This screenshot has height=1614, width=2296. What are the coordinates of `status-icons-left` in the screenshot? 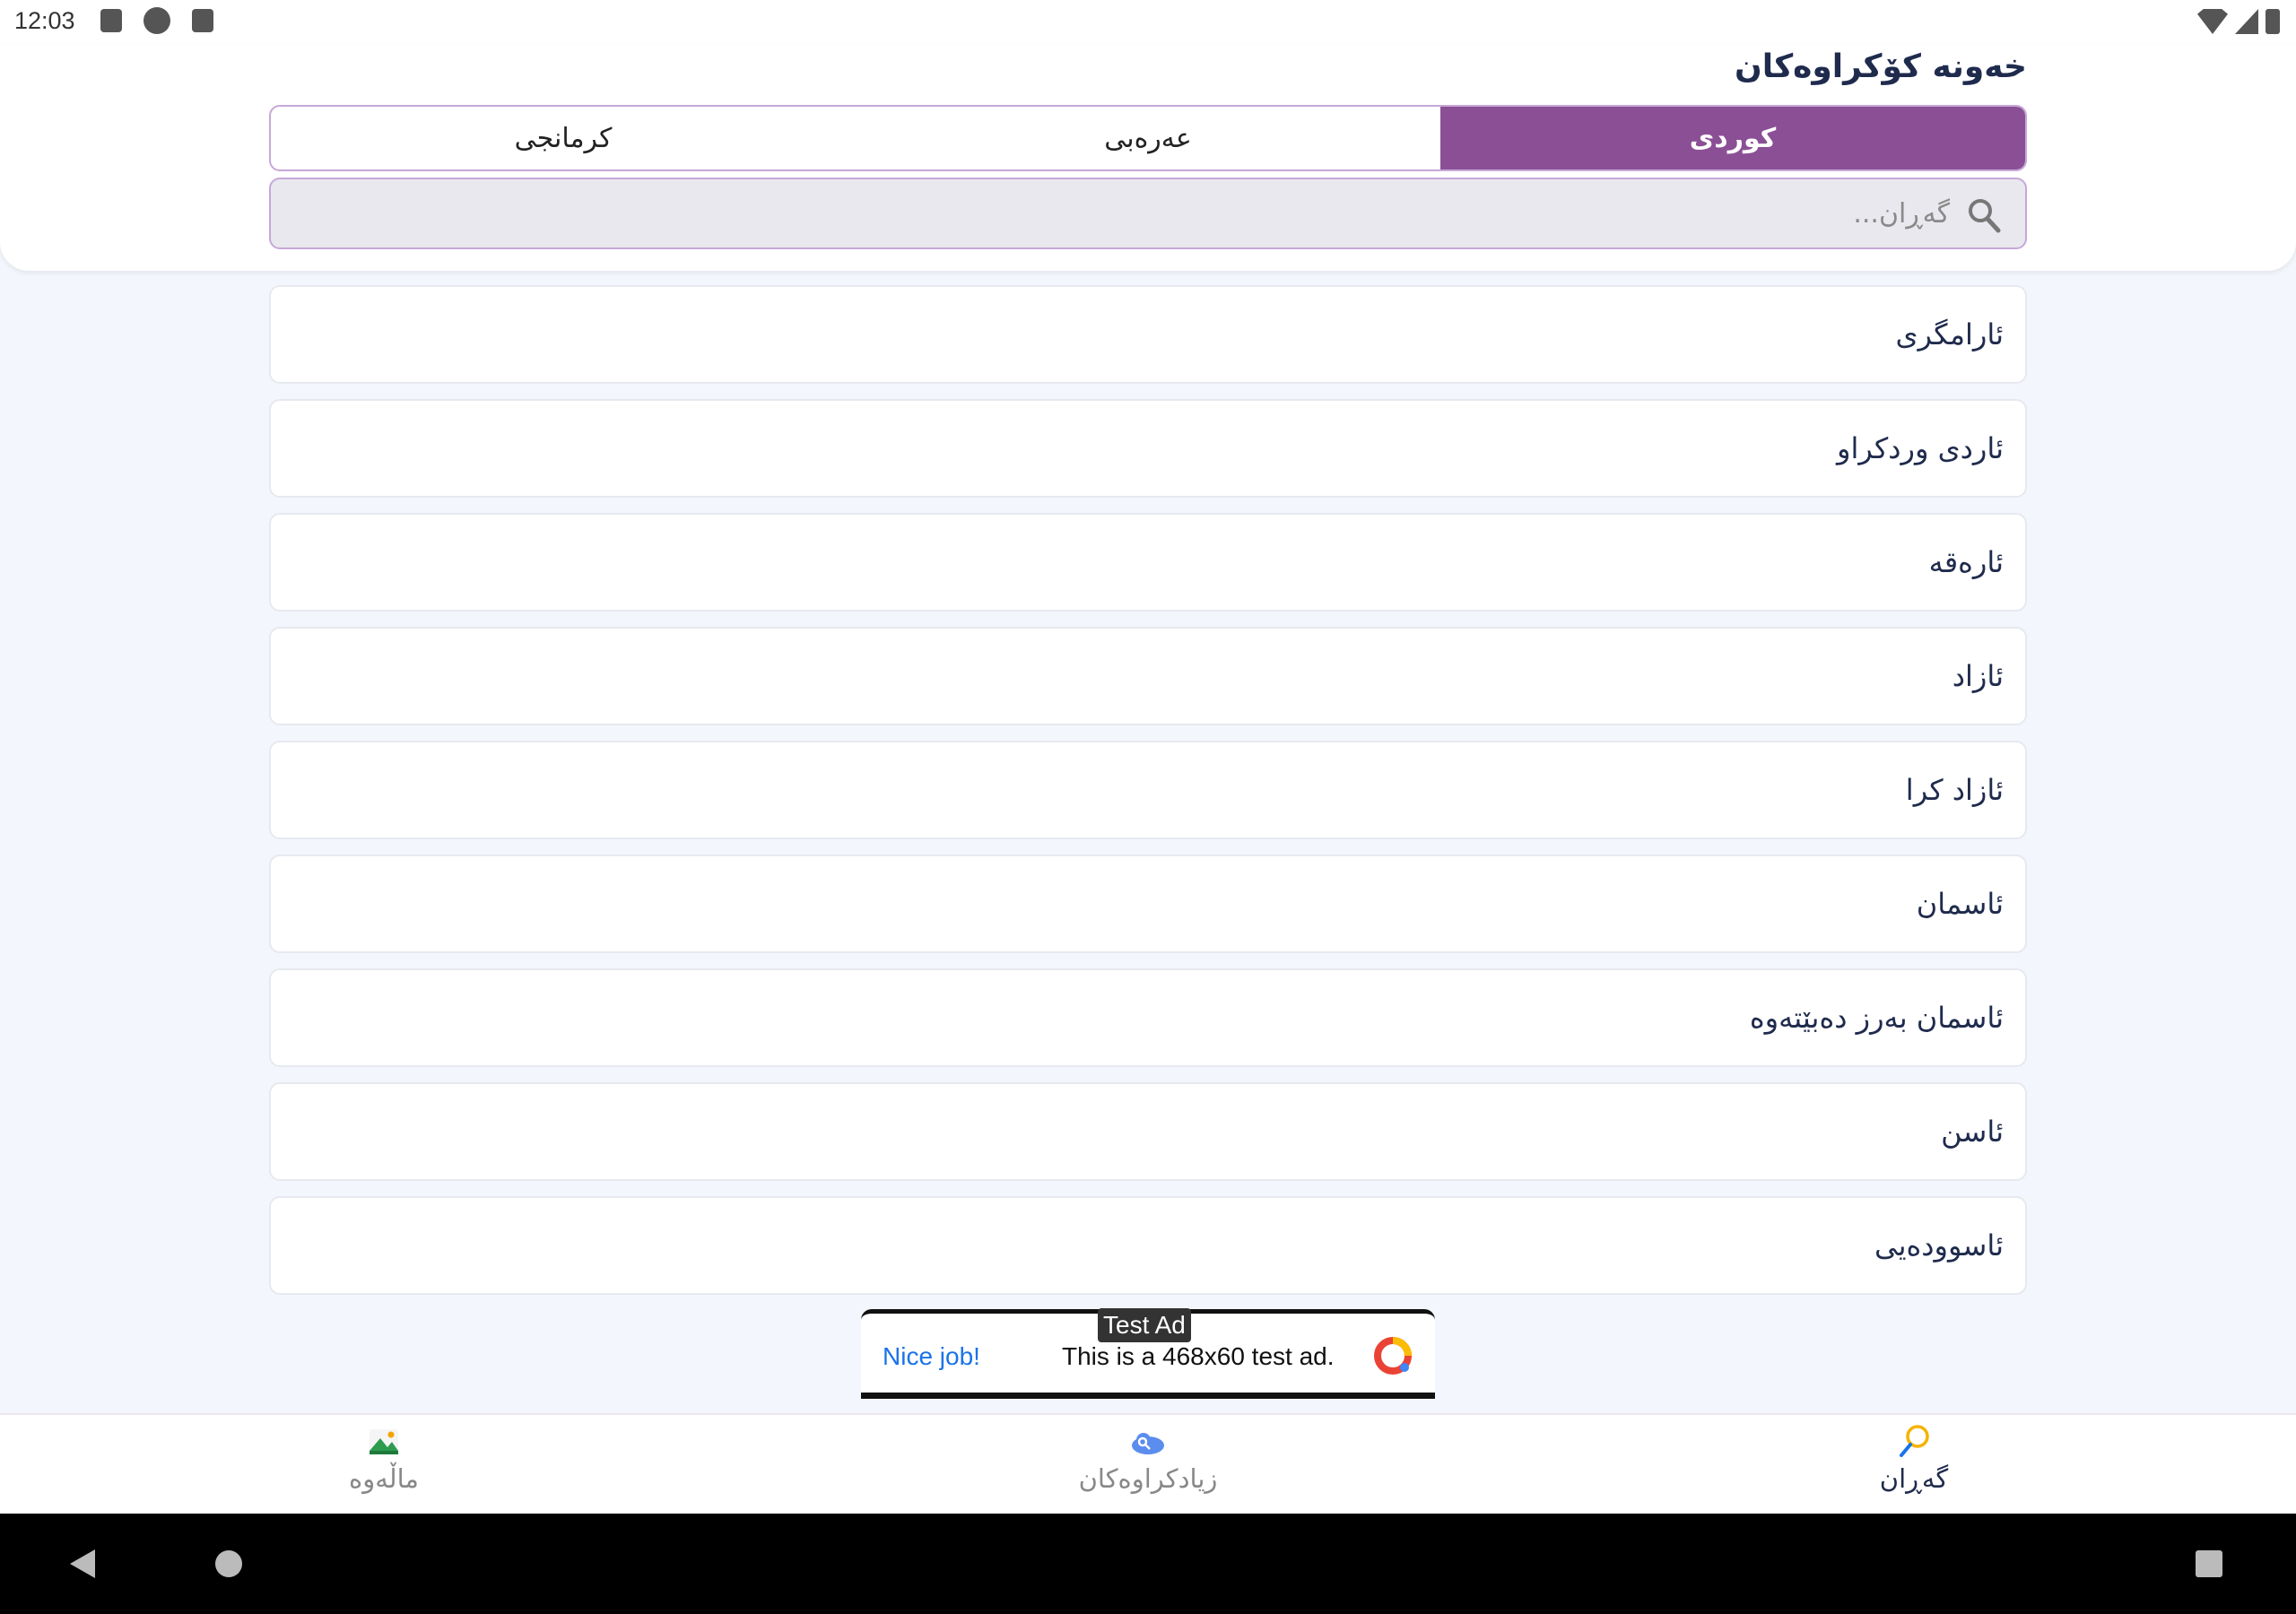 It's located at (156, 20).